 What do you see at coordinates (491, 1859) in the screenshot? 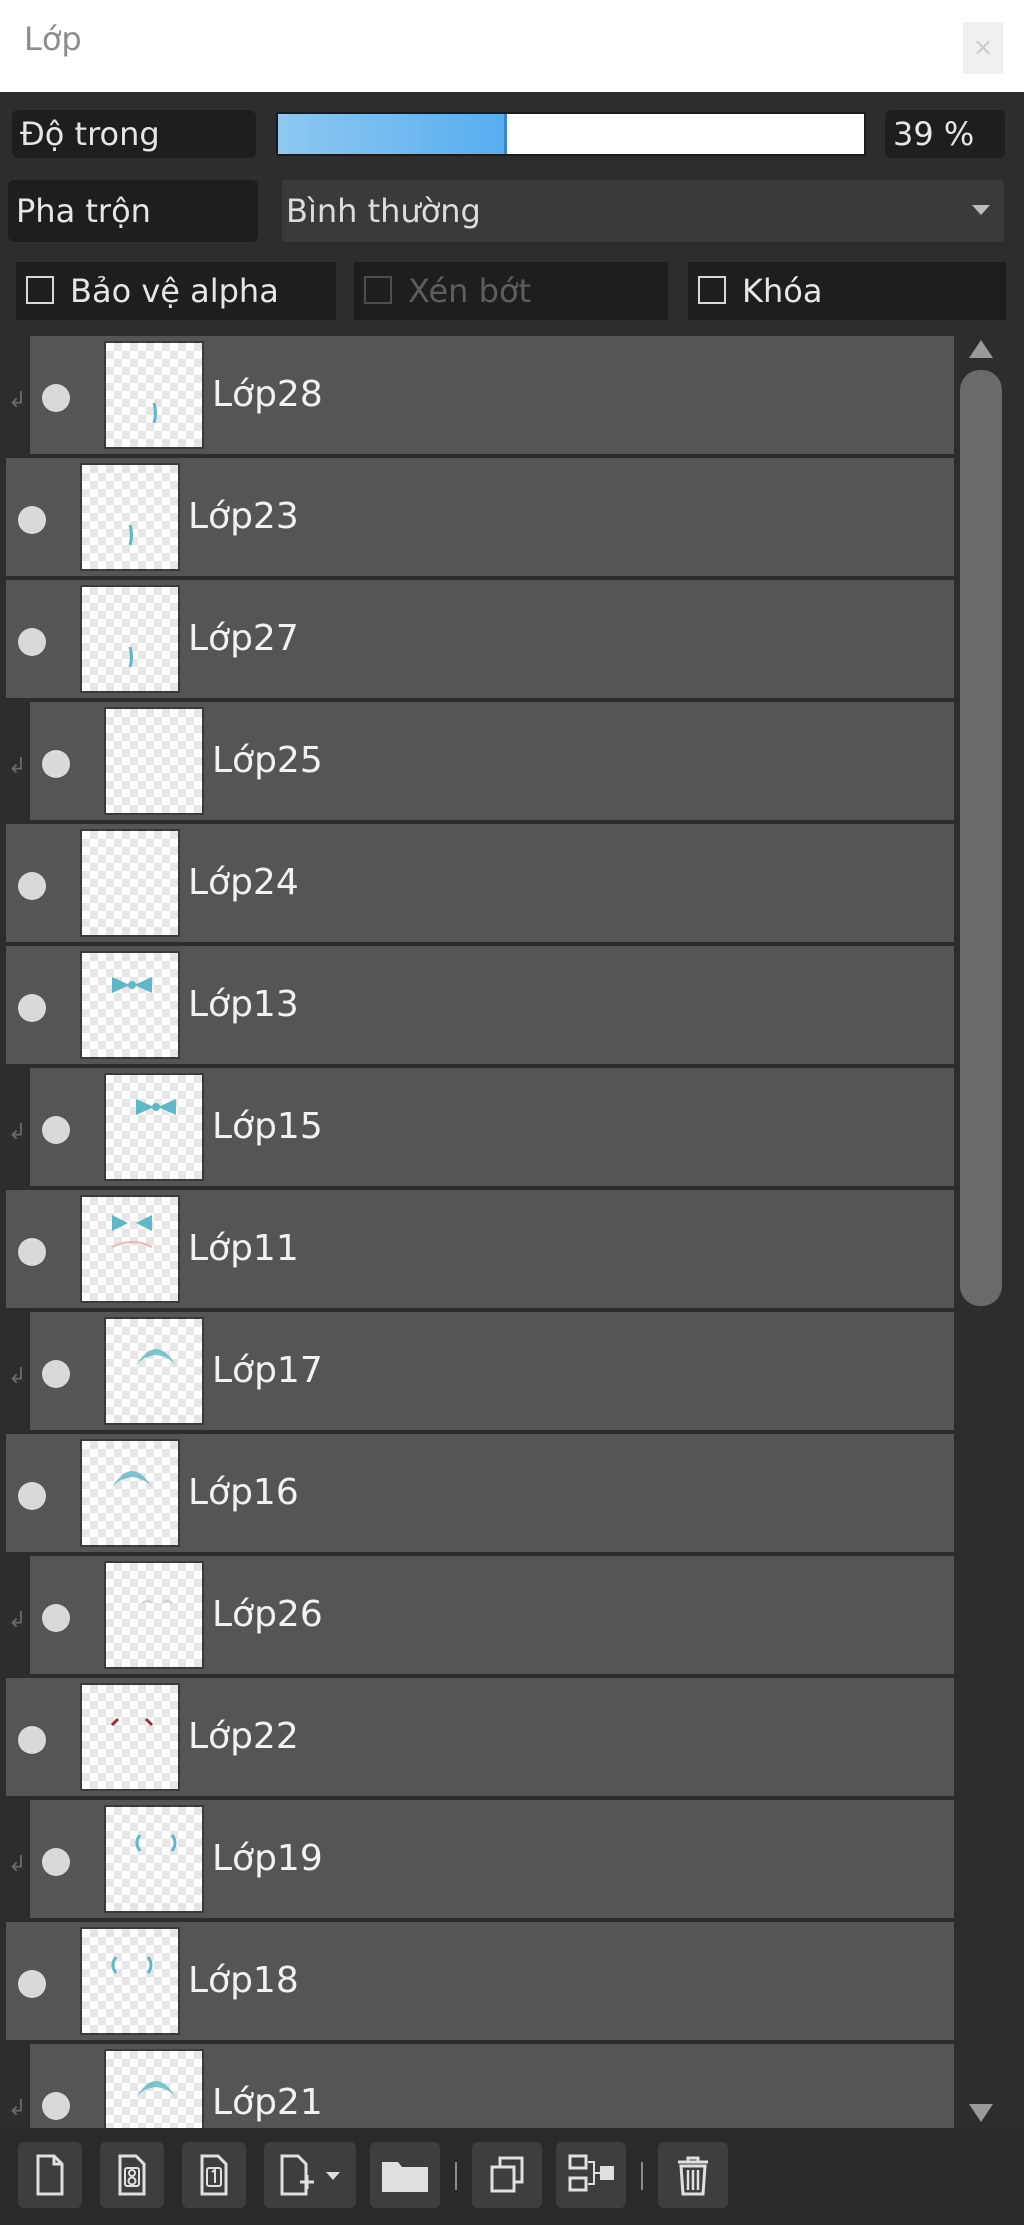
I see `layer-row: Lớp19` at bounding box center [491, 1859].